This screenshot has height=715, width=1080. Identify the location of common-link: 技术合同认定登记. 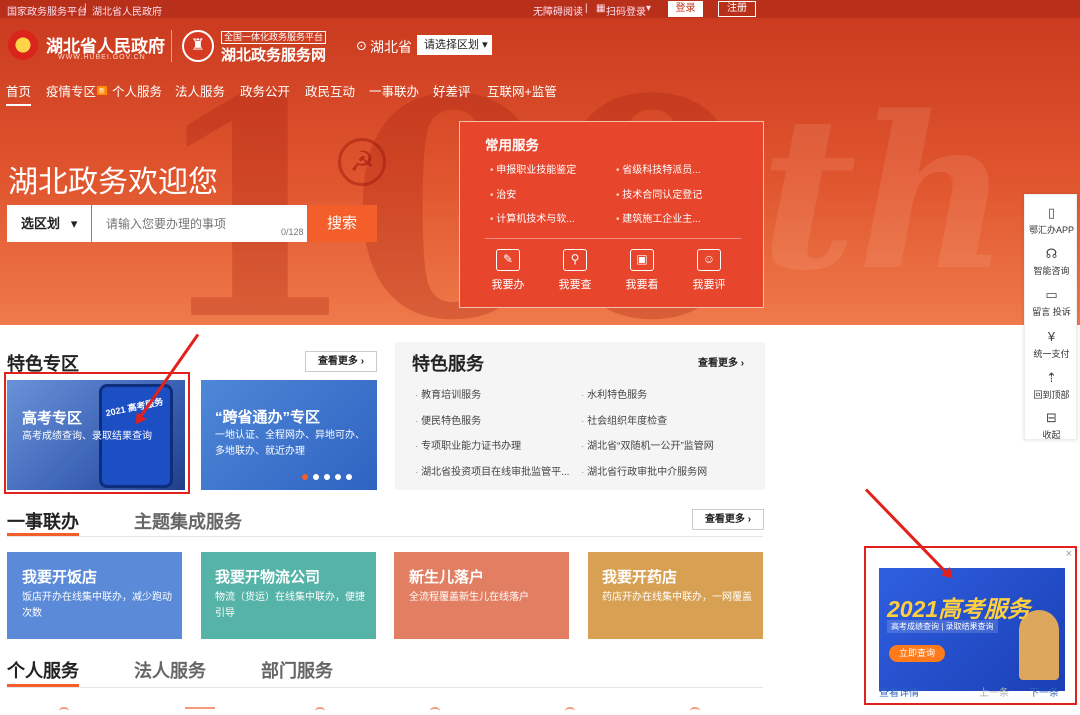
(659, 193).